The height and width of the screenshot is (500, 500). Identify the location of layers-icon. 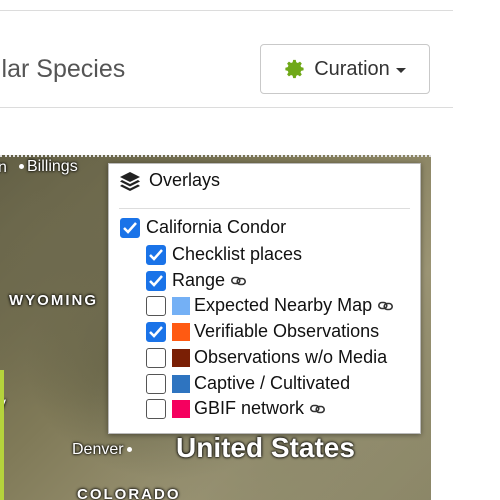
(130, 181).